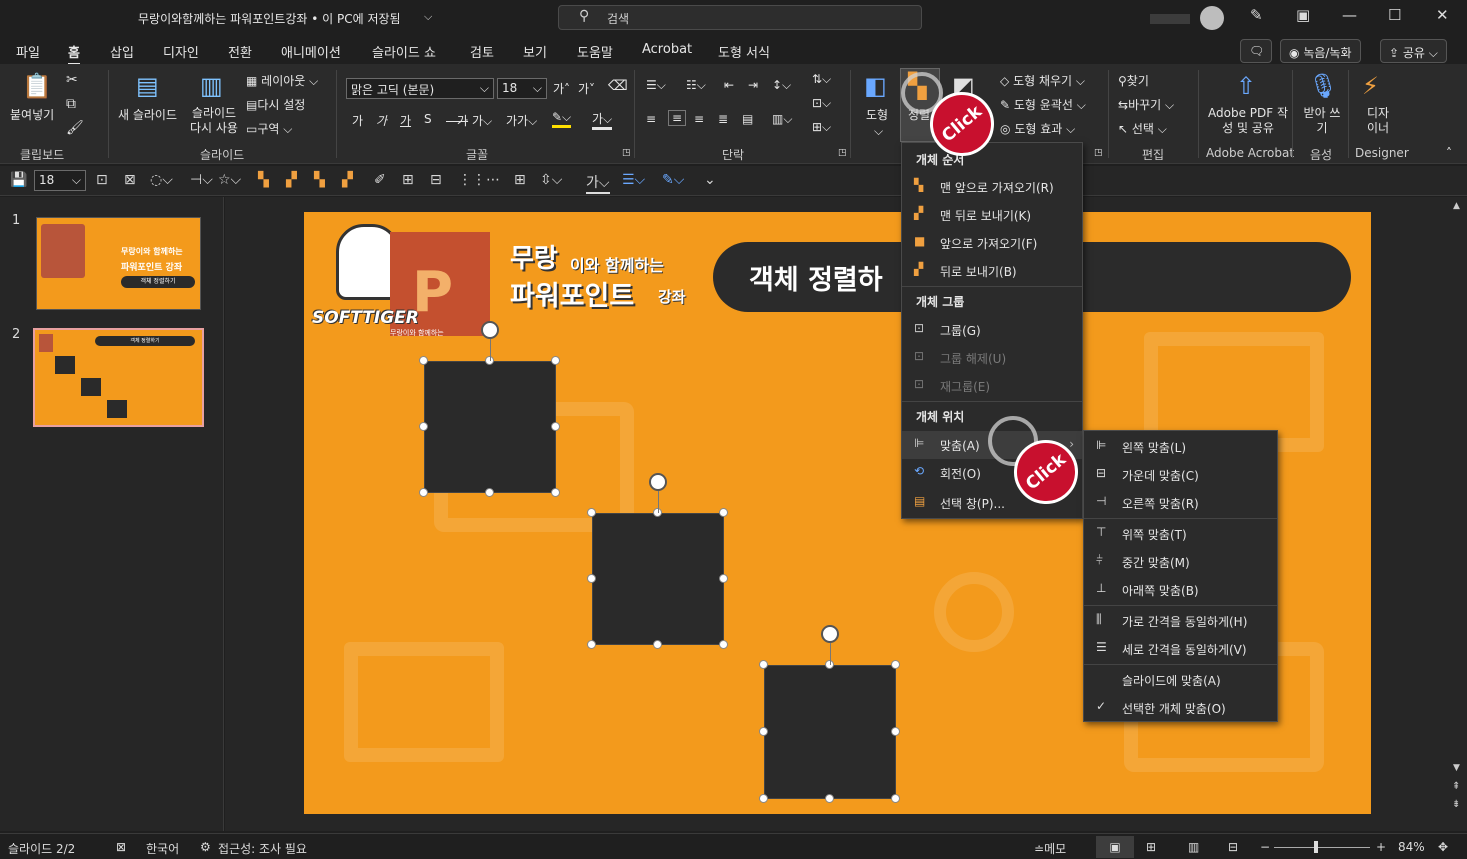 The height and width of the screenshot is (859, 1467). Describe the element at coordinates (162, 848) in the screenshot. I see `language-indicator: 한국어` at that location.